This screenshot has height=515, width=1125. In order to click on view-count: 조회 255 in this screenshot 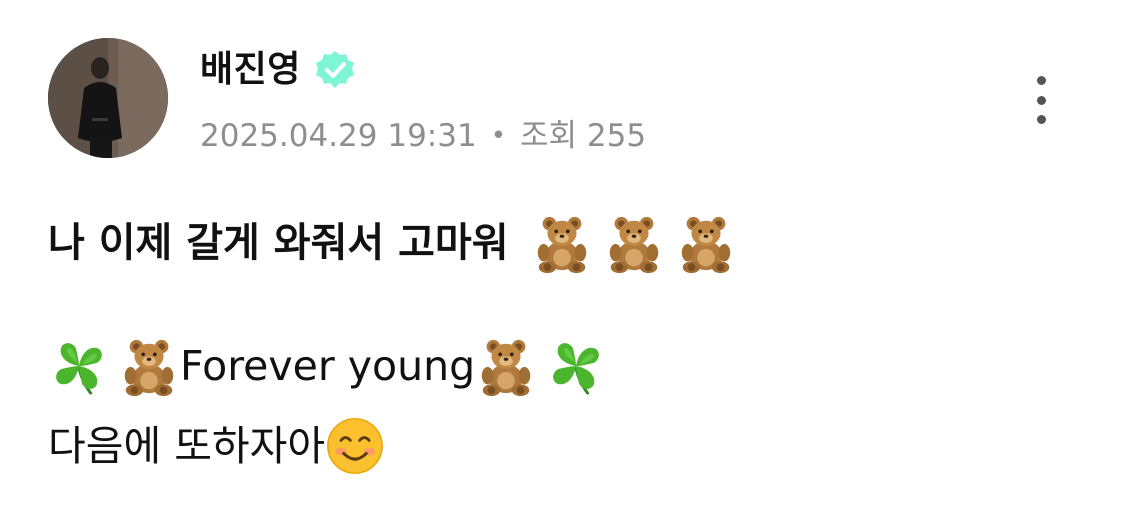, I will do `click(583, 136)`.